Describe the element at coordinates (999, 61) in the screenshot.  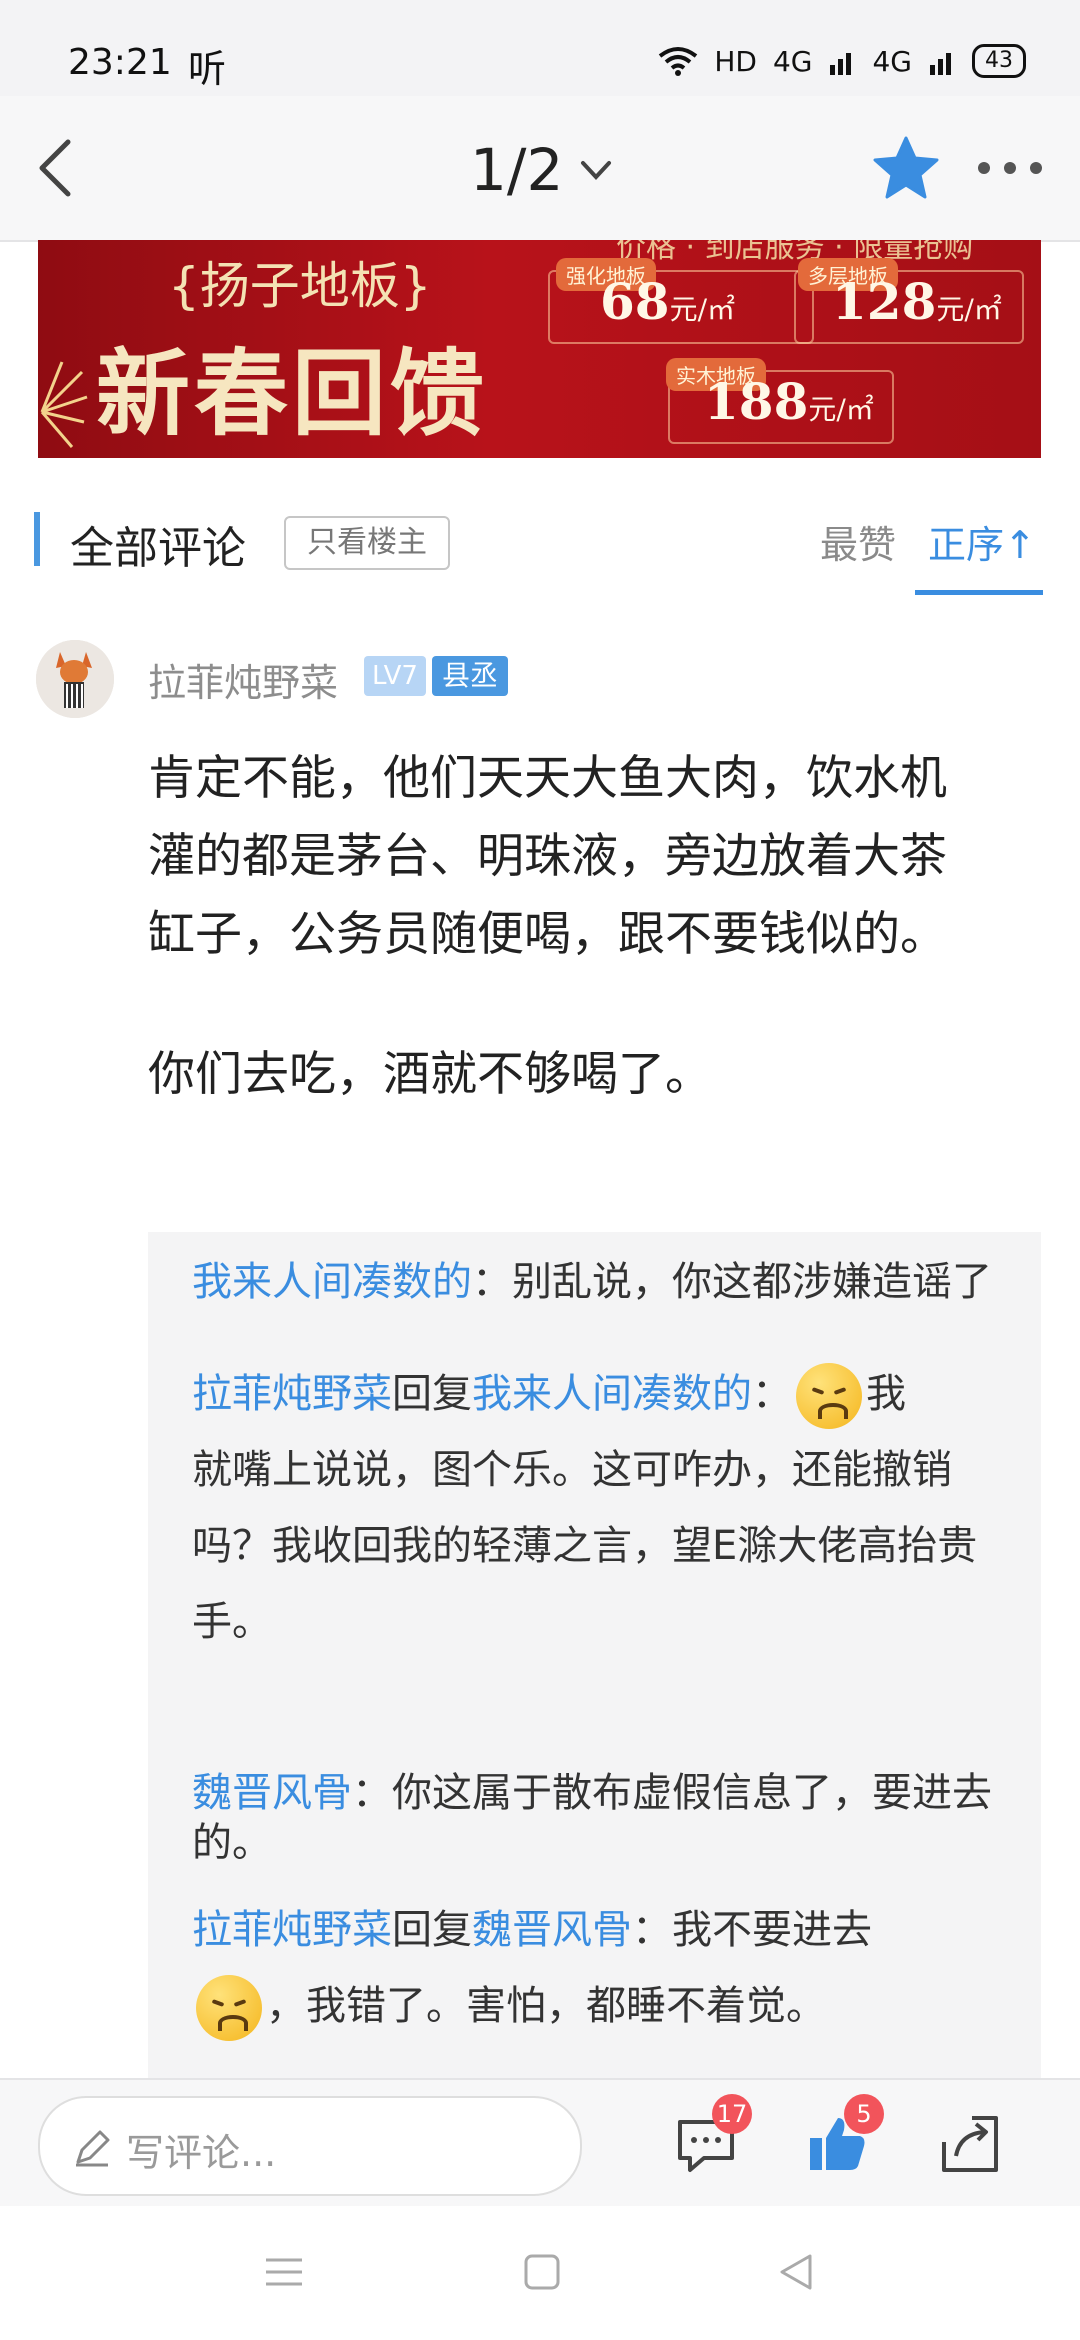
I see `battery-icon: 43` at that location.